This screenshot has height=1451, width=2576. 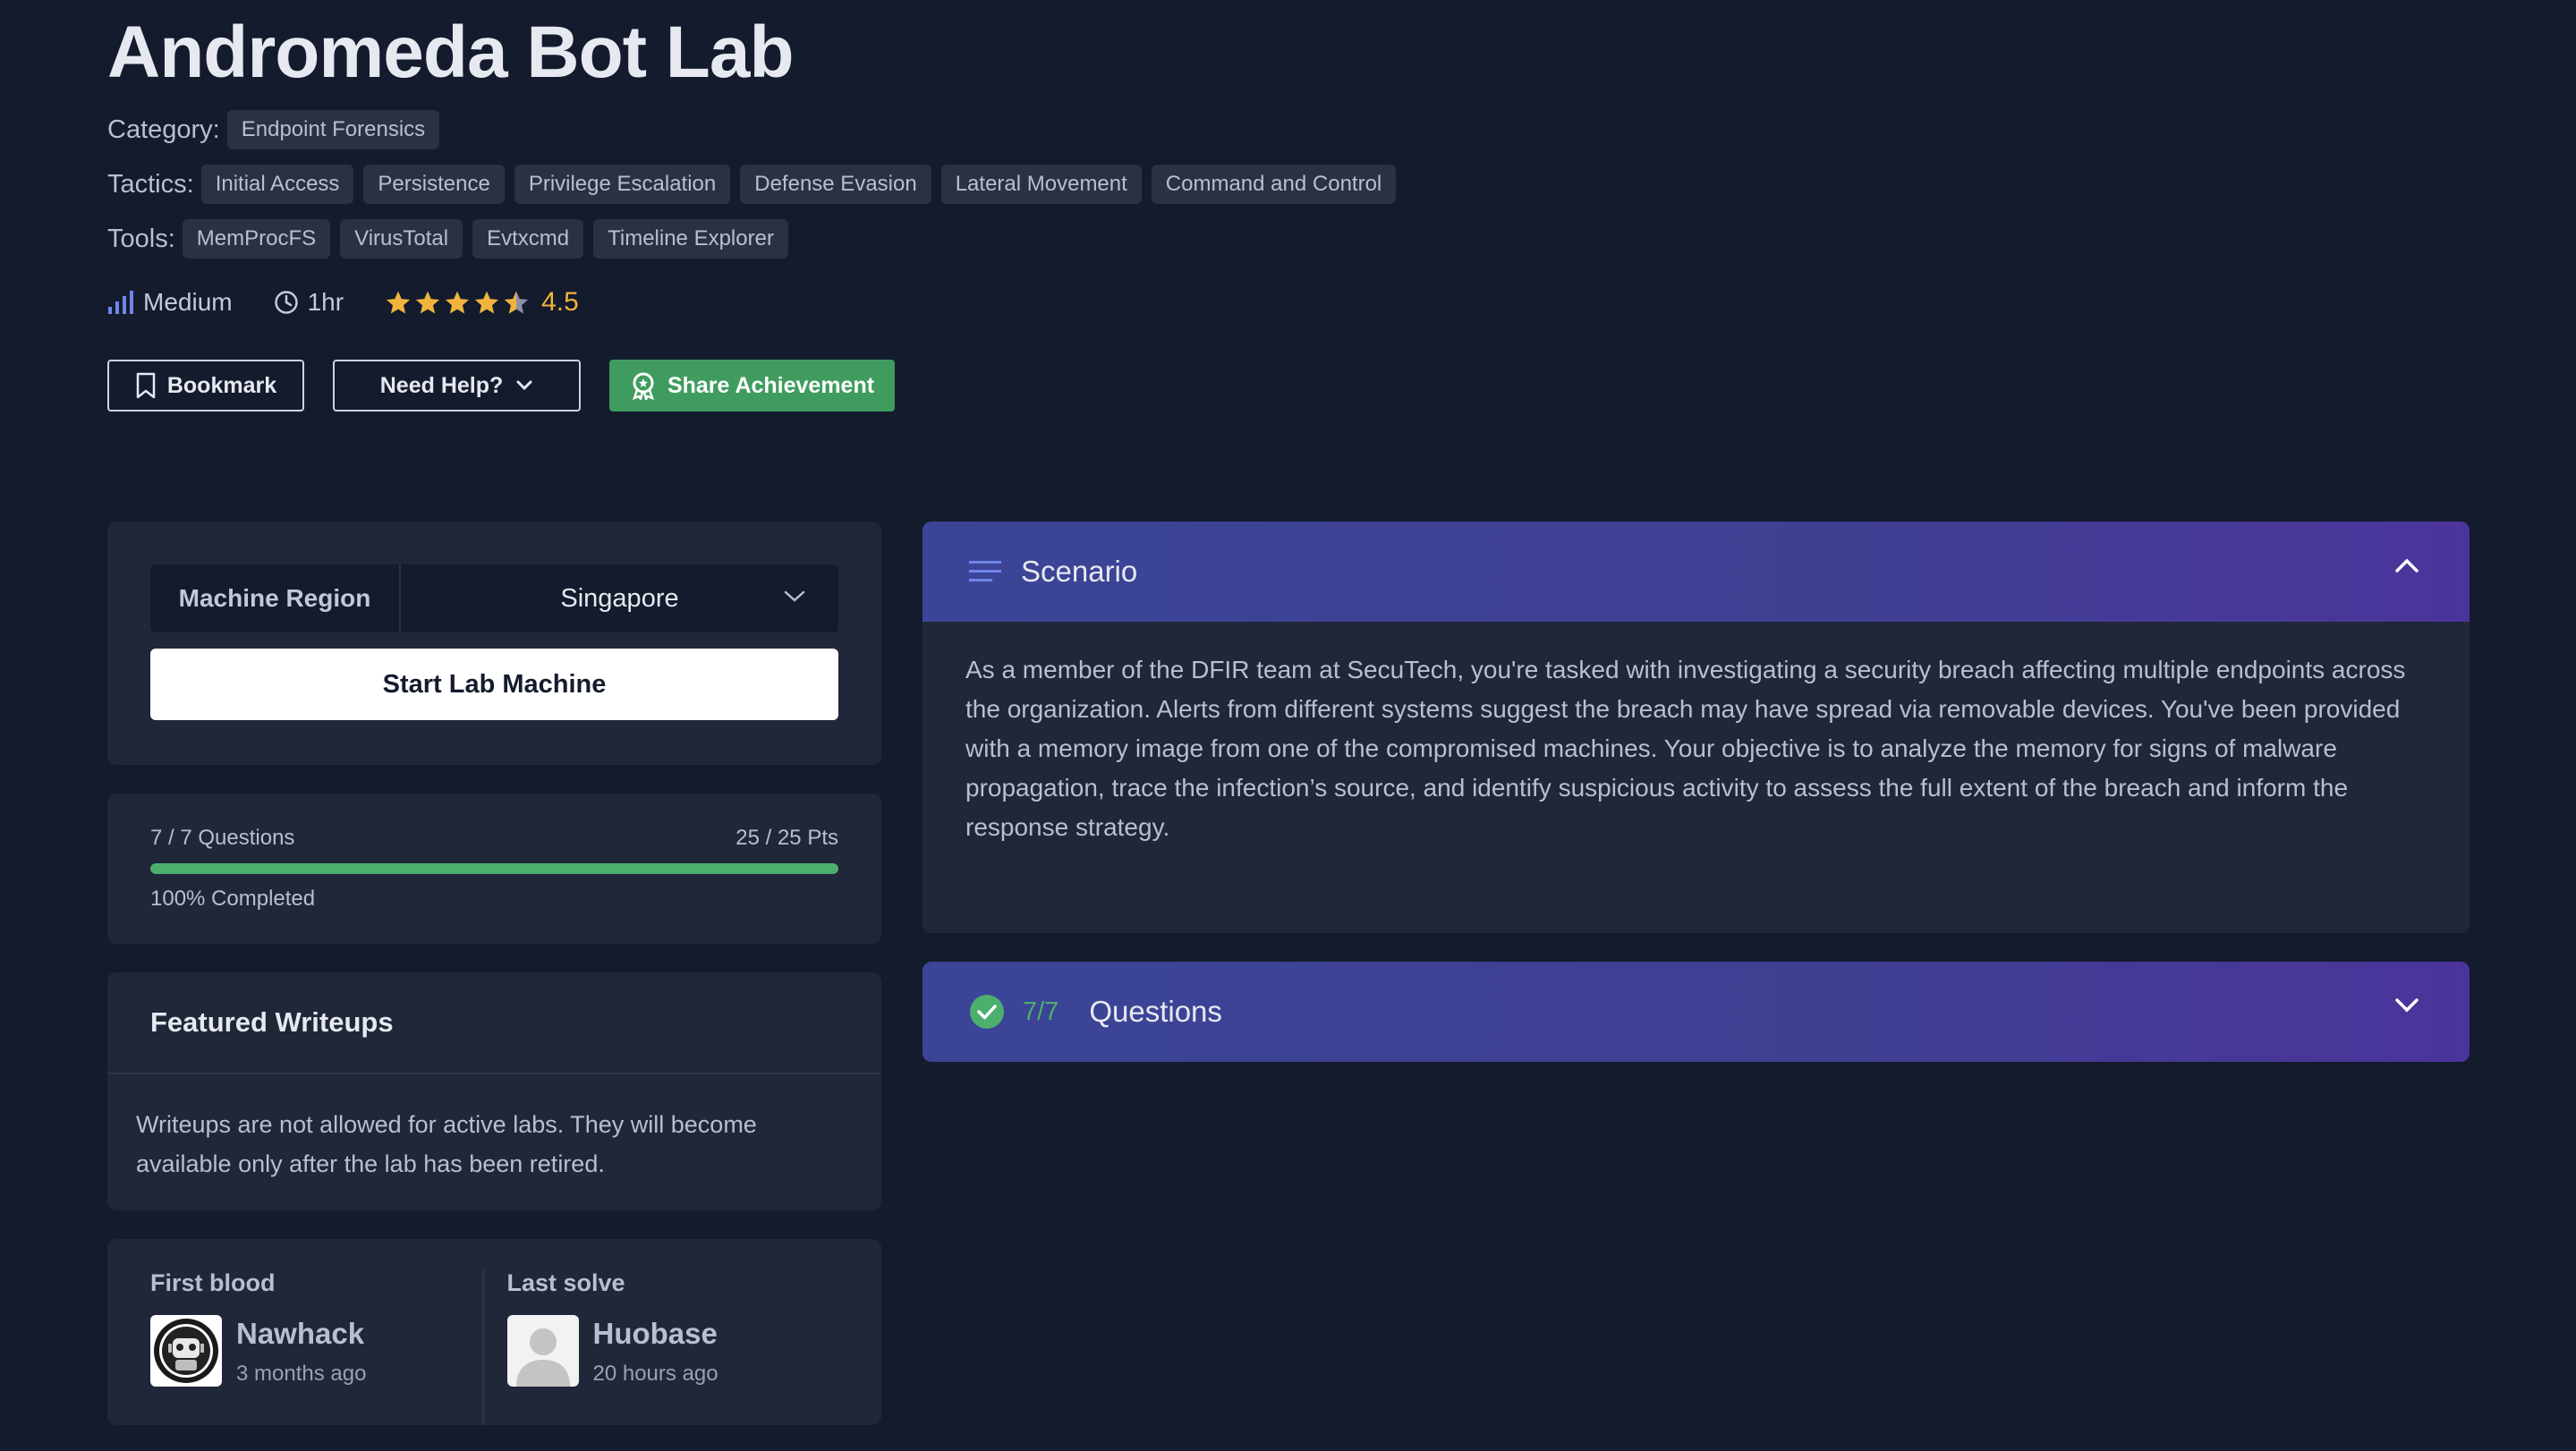 I want to click on tool-chip: Timeline Explorer, so click(x=690, y=239).